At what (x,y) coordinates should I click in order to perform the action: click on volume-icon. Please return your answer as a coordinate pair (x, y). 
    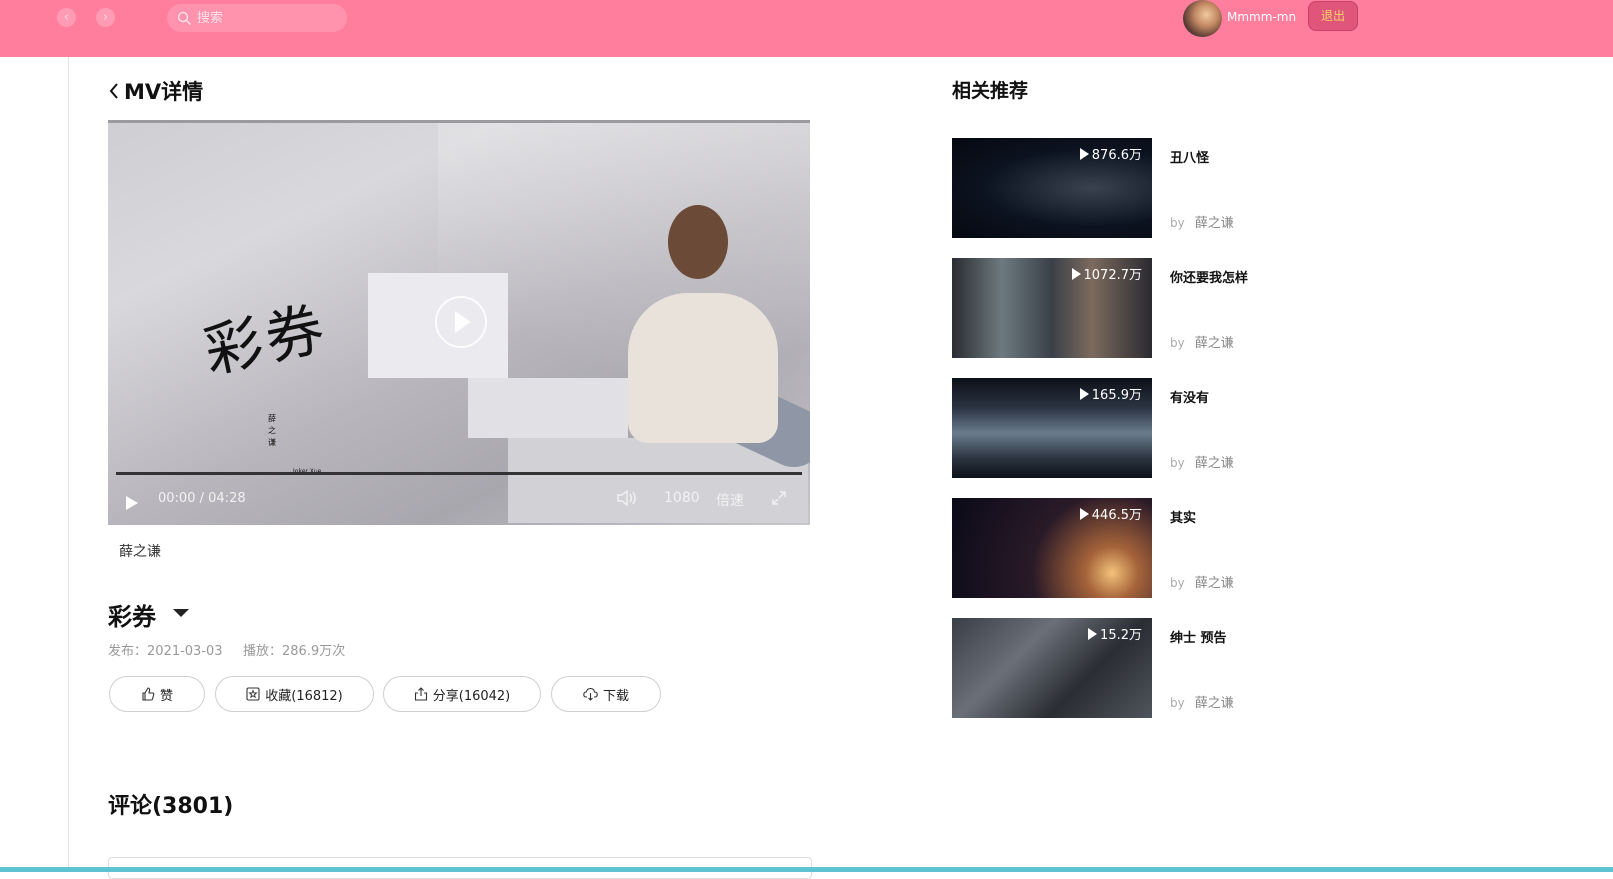
    Looking at the image, I should click on (626, 498).